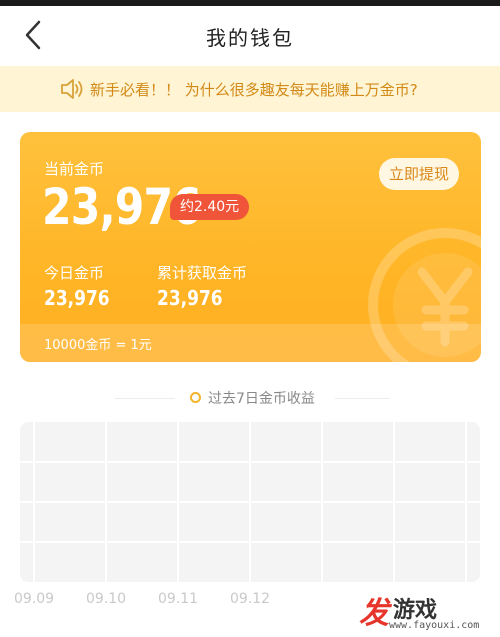  Describe the element at coordinates (202, 273) in the screenshot. I see `total-coins-label: 累计获取金币` at that location.